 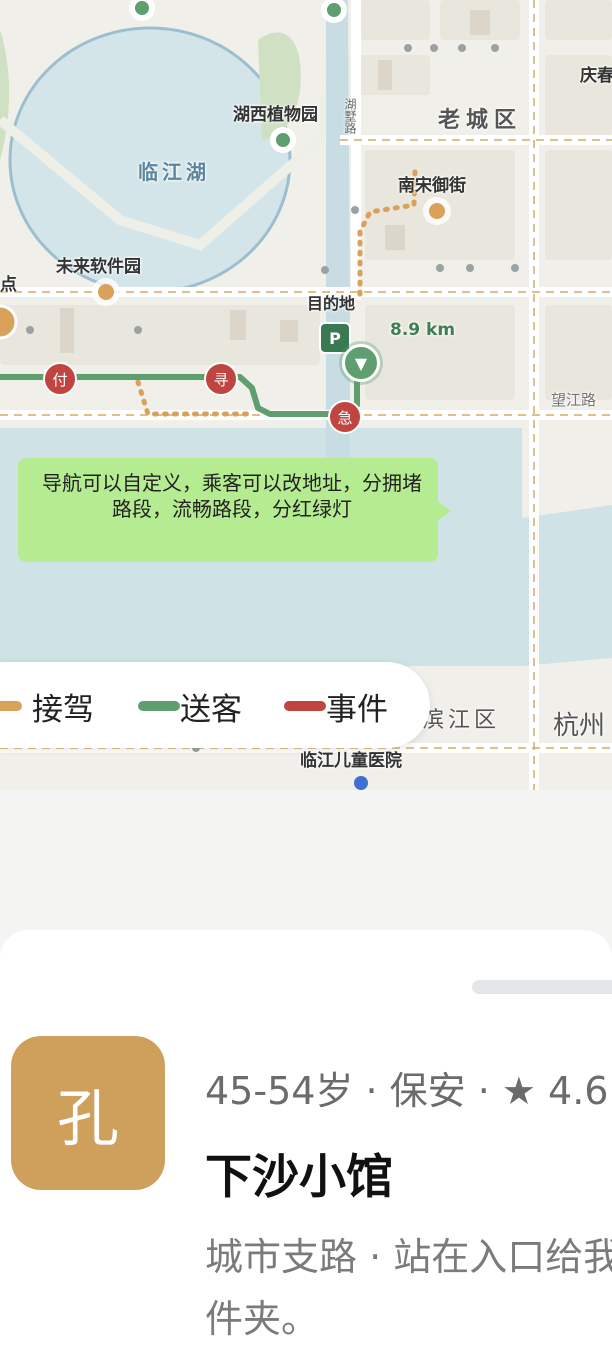 I want to click on lake-label: 临江湖, so click(x=174, y=172).